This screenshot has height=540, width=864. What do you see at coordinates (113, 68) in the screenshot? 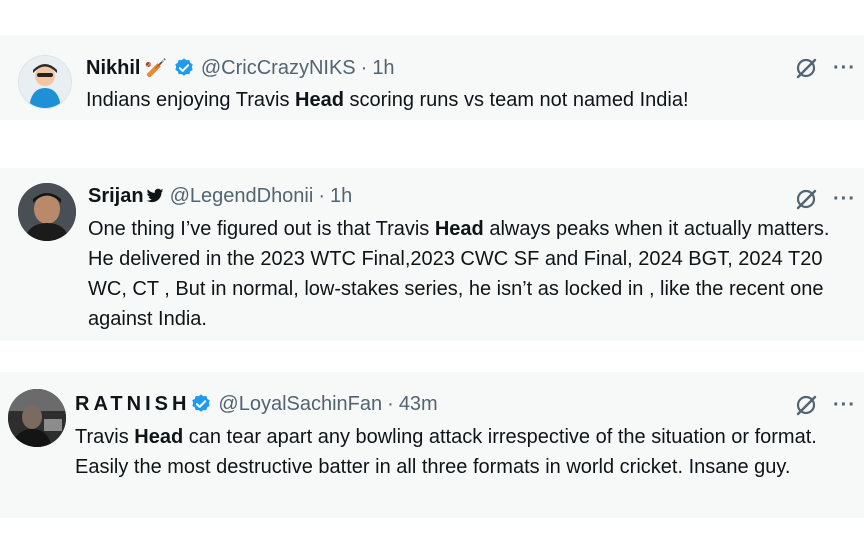
I see `display-name: Nikhil` at bounding box center [113, 68].